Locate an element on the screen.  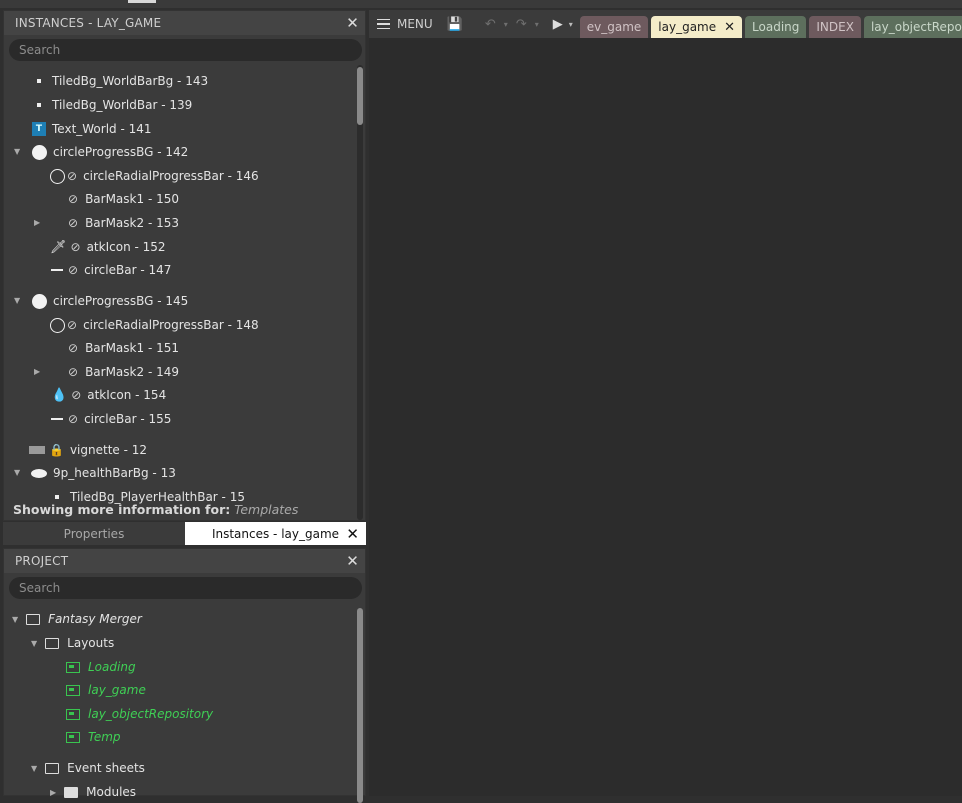
tree-row: ▼ 9p_healthBarBg - 13 is located at coordinates (95, 473).